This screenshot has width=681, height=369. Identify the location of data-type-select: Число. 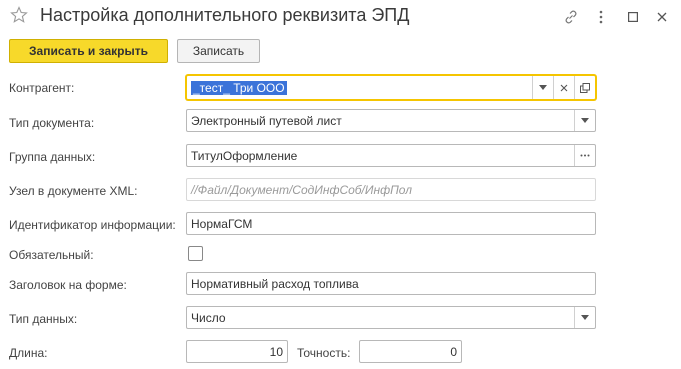
(391, 317).